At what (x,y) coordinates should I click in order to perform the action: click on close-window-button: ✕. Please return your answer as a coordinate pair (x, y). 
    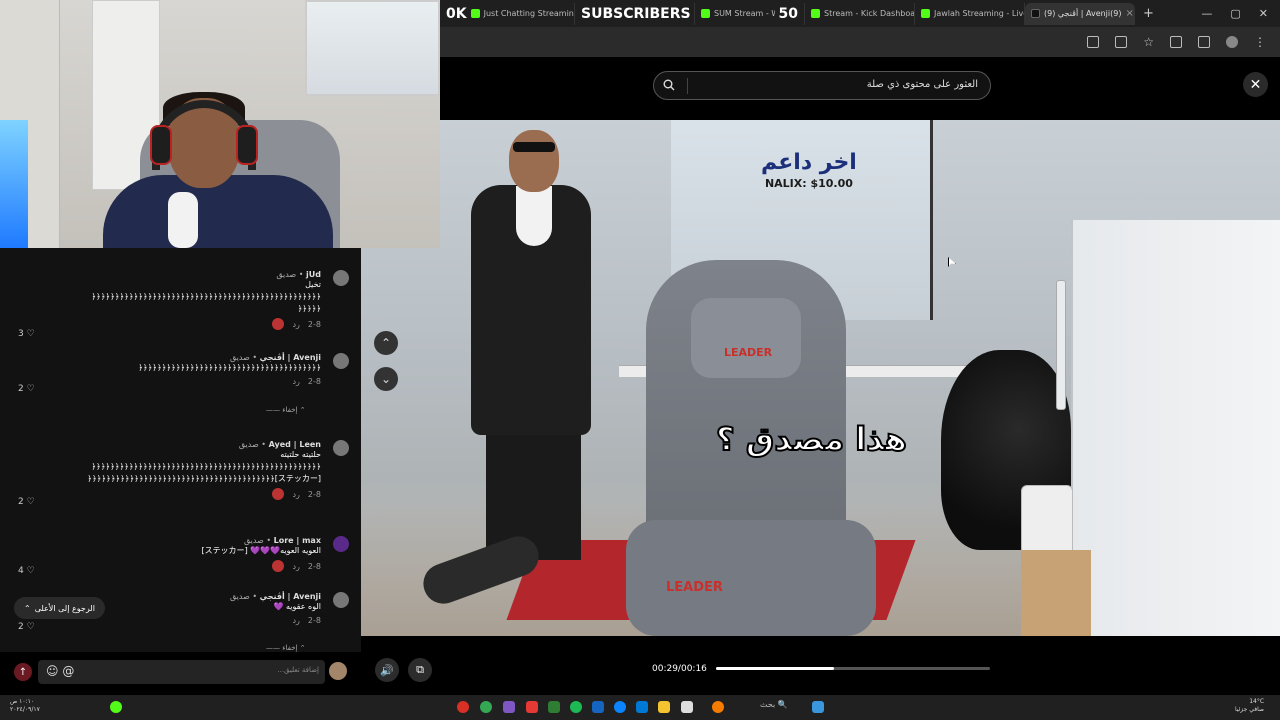
    Looking at the image, I should click on (1263, 13).